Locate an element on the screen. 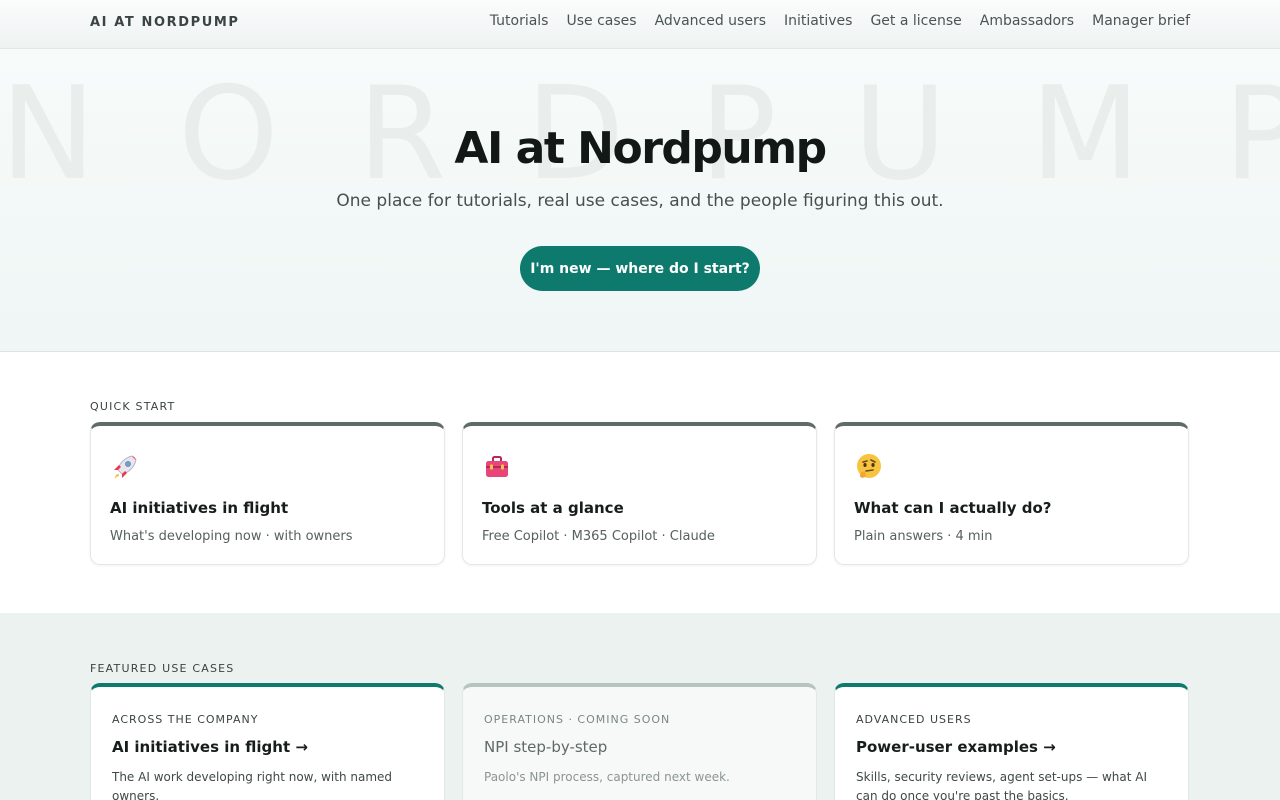 The image size is (1280, 800). card-kicker: OPERATIONS · COMING SOON is located at coordinates (577, 719).